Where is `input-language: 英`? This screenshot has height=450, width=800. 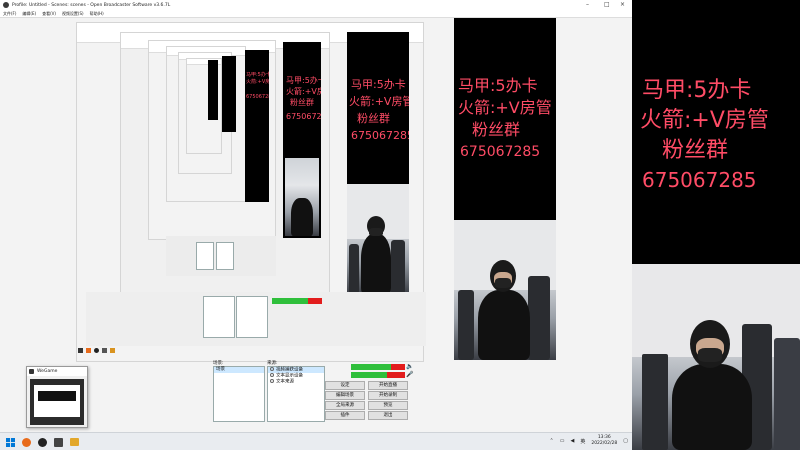 input-language: 英 is located at coordinates (582, 441).